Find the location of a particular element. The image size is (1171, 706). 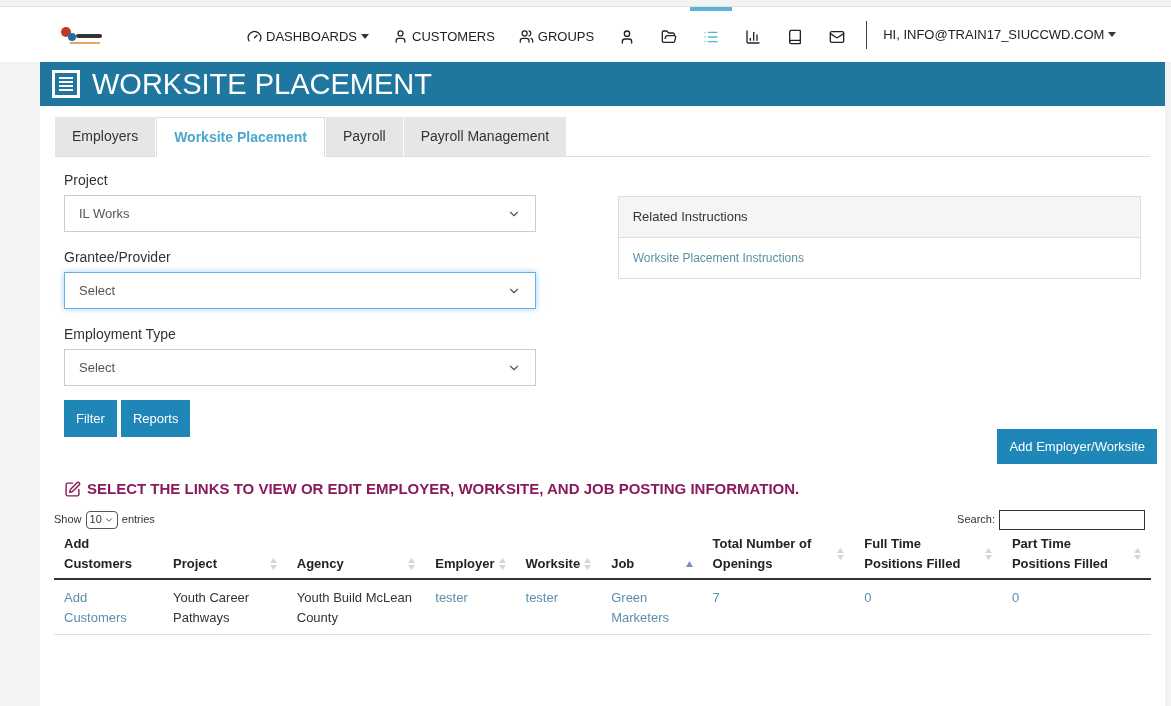

tab: Payroll Management is located at coordinates (485, 136).